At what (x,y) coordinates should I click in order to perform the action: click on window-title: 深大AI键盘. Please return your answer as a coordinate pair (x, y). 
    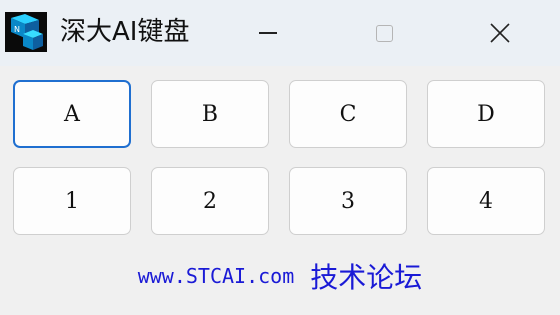
    Looking at the image, I should click on (125, 32).